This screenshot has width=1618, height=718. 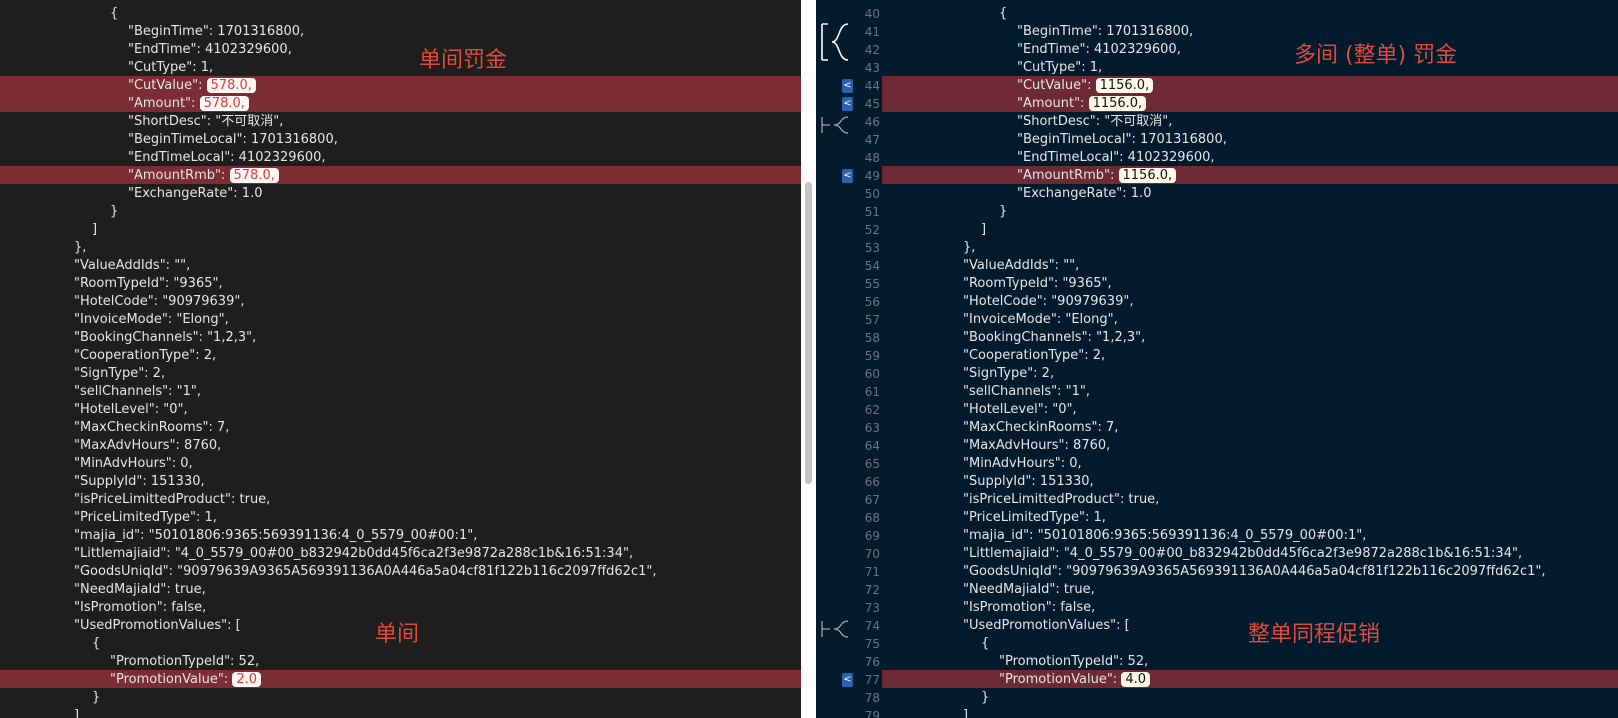 I want to click on scrollbar-thumb, so click(x=808, y=333).